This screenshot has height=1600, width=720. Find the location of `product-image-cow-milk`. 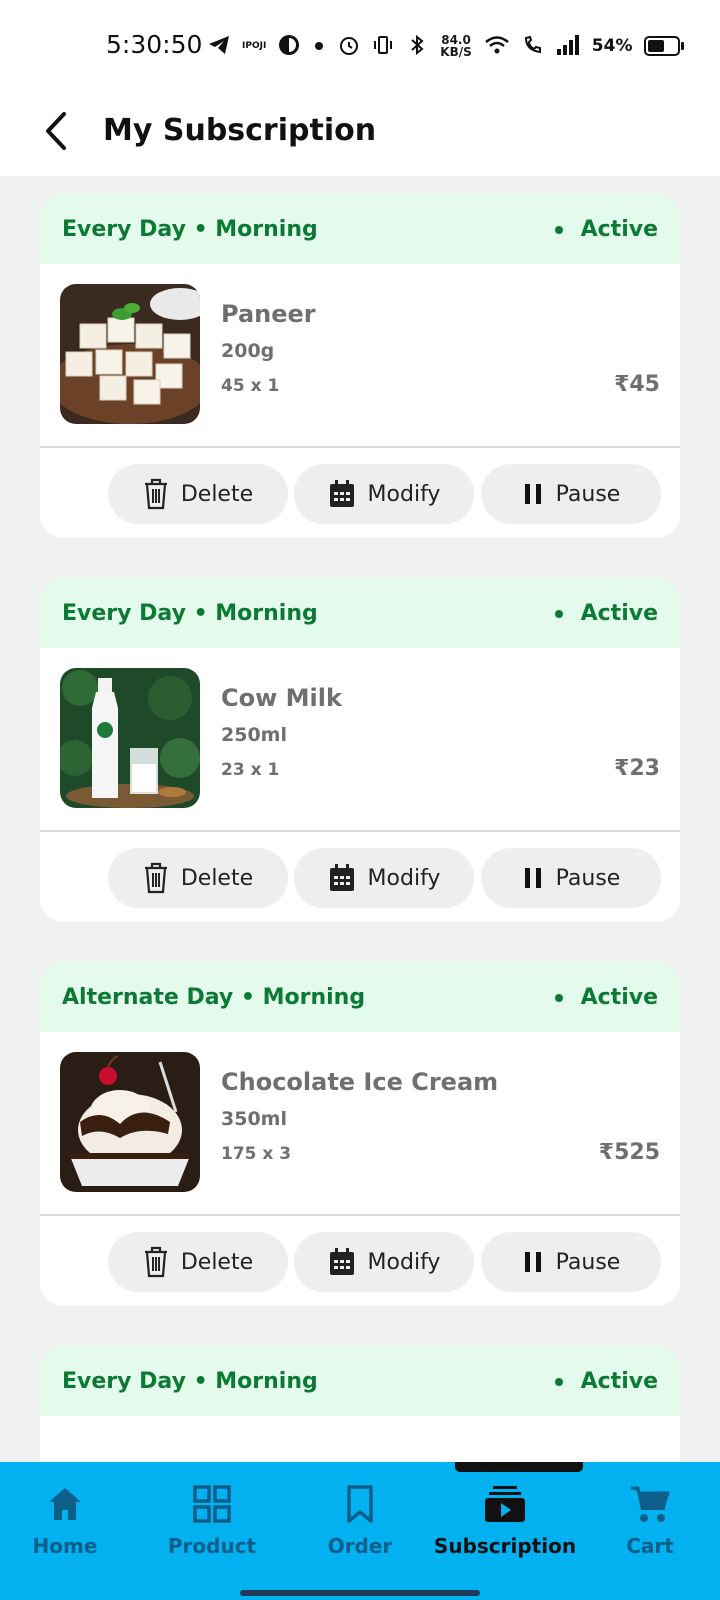

product-image-cow-milk is located at coordinates (130, 738).